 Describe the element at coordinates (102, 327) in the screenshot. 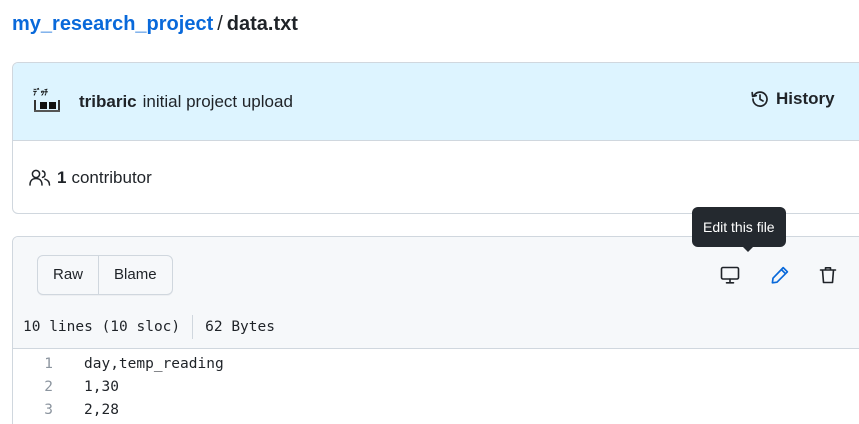

I see `line-count: 10 lines (10 sloc)` at that location.